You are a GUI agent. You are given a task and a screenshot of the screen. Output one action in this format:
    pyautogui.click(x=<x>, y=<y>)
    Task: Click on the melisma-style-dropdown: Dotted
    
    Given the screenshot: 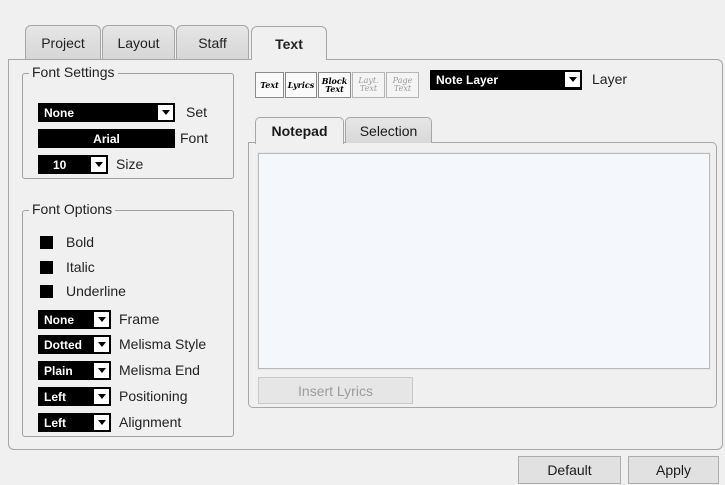 What is the action you would take?
    pyautogui.click(x=74, y=344)
    